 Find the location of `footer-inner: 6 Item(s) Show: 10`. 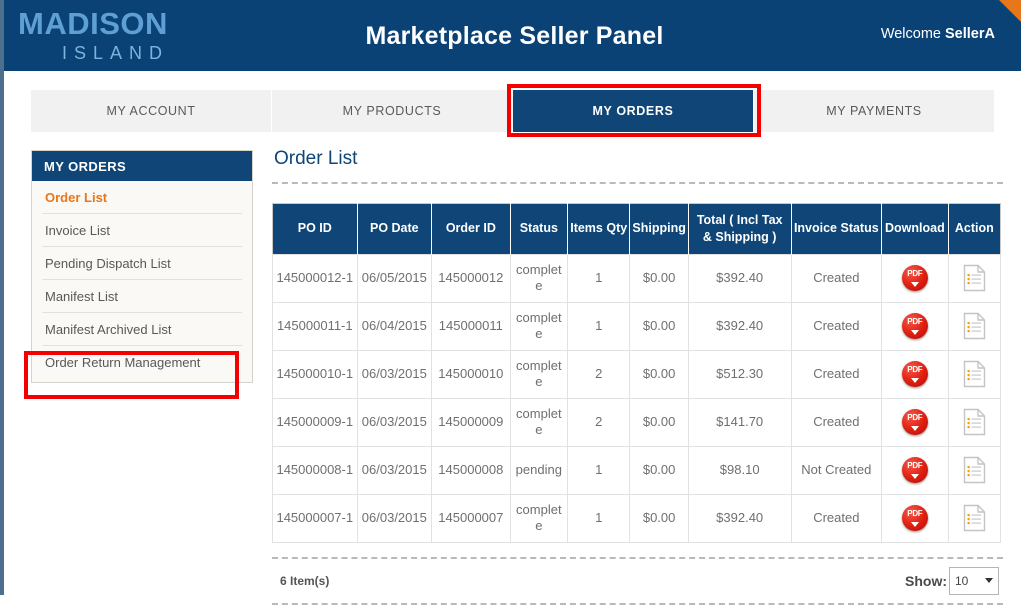

footer-inner: 6 Item(s) Show: 10 is located at coordinates (637, 581).